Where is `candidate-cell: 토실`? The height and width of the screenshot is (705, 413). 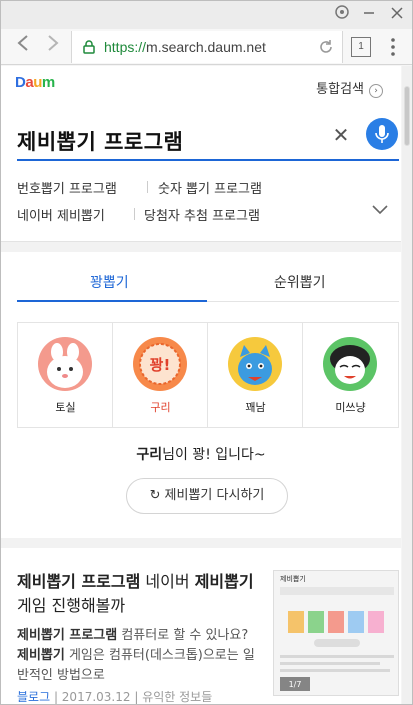 candidate-cell: 토실 is located at coordinates (65, 375).